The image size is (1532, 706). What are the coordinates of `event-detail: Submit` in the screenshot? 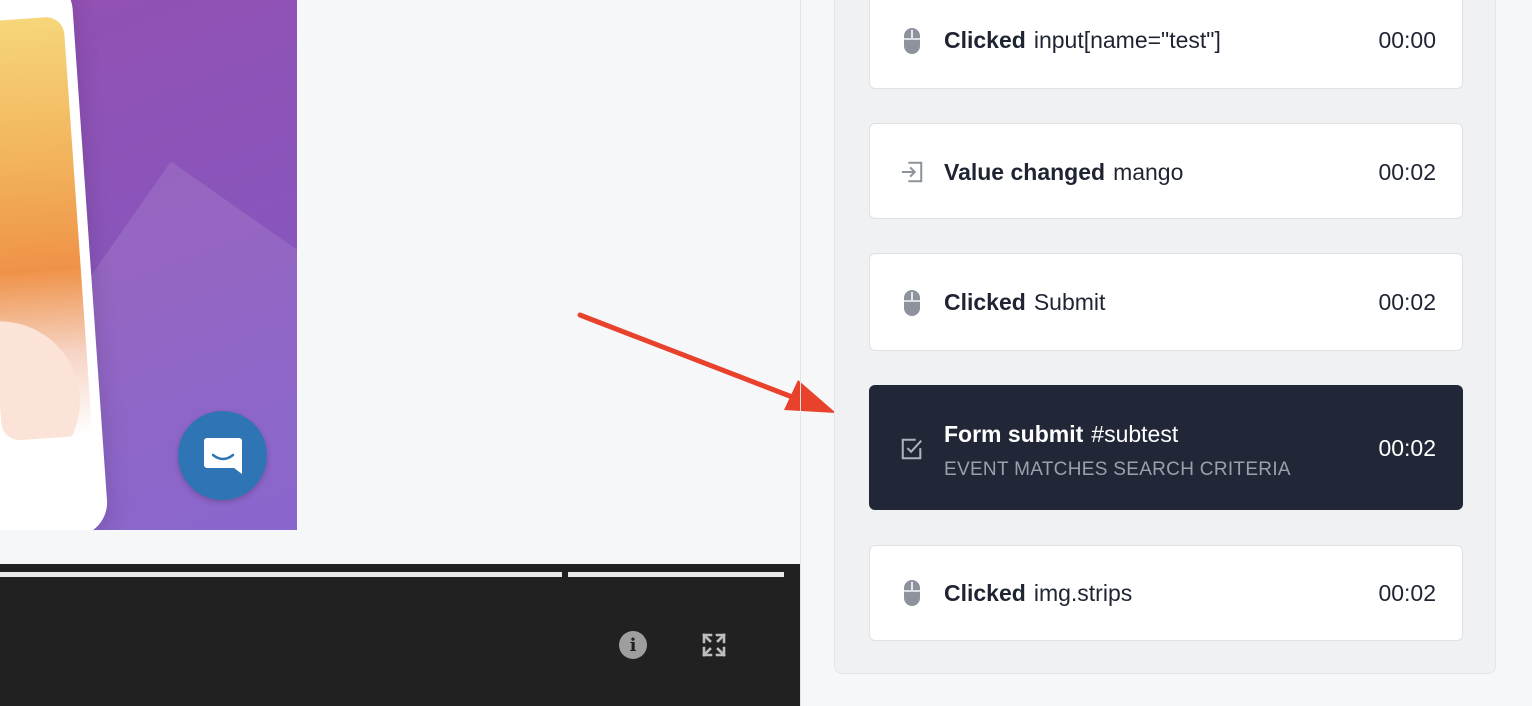 It's located at (1069, 302).